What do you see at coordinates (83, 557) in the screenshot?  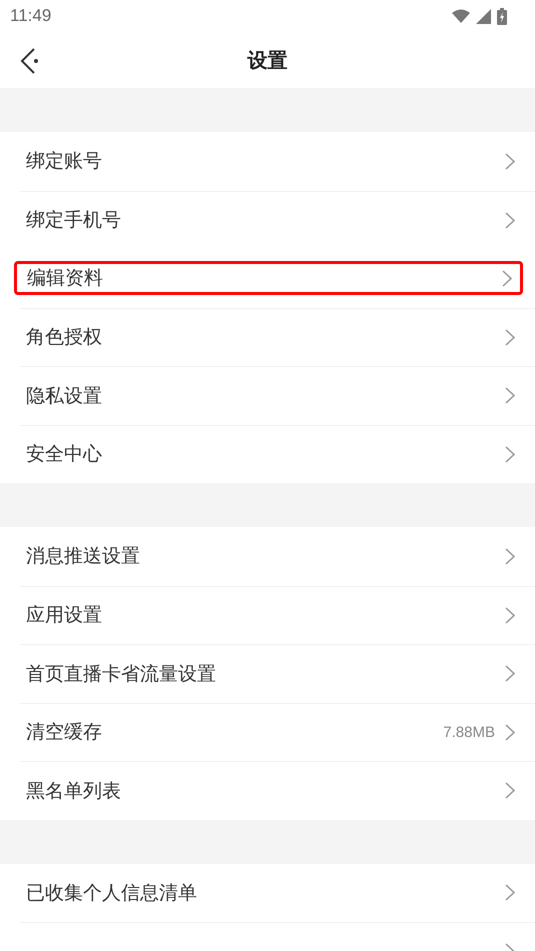 I see `item-label: 消息推送设置` at bounding box center [83, 557].